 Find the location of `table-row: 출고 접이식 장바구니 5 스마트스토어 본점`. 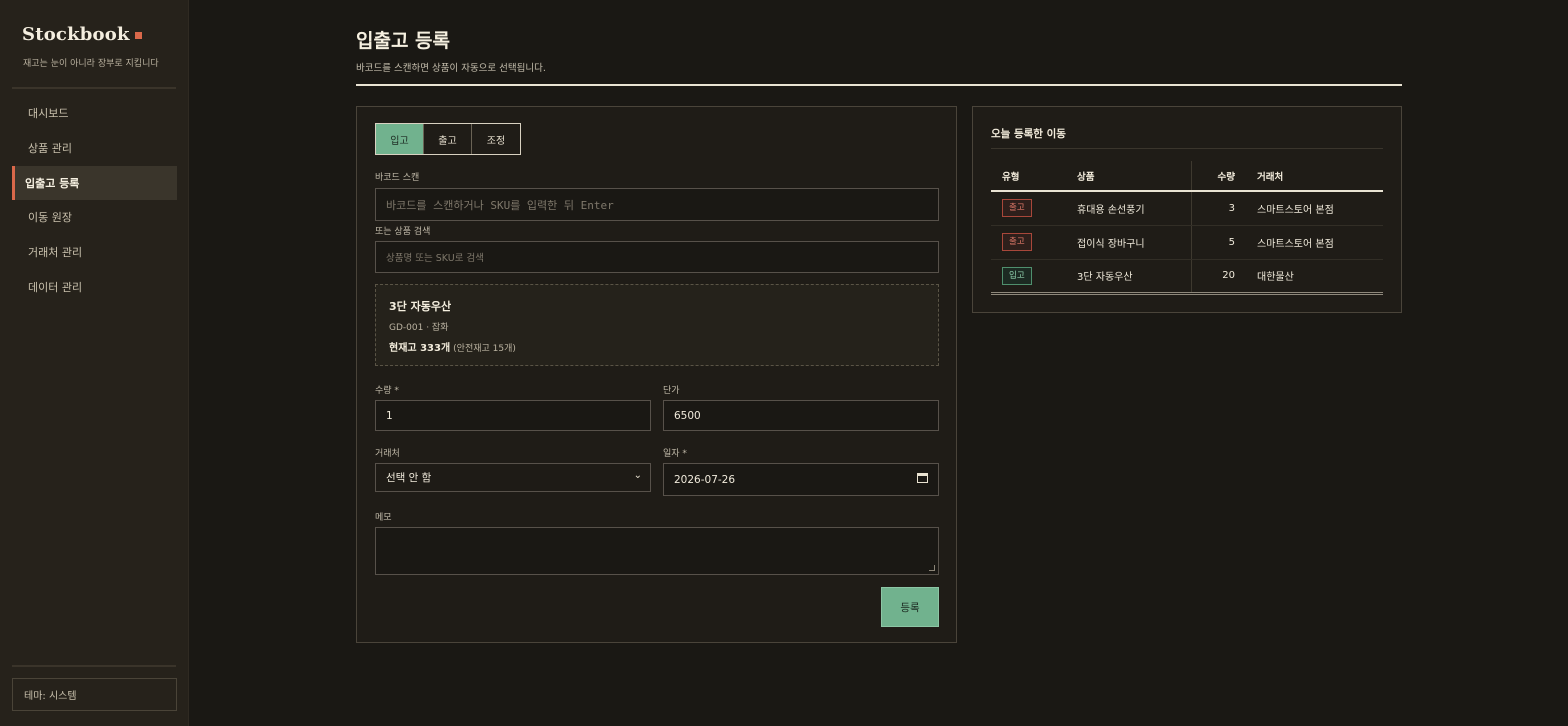

table-row: 출고 접이식 장바구니 5 스마트스토어 본점 is located at coordinates (1187, 242).